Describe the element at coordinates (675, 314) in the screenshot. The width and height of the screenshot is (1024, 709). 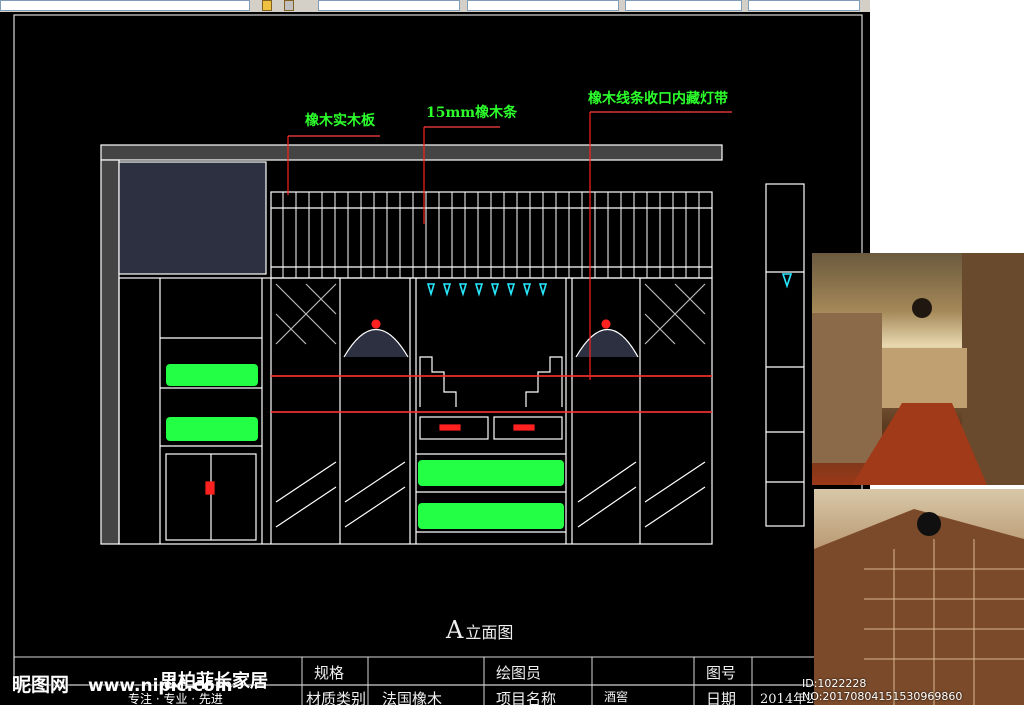
I see `lattice-right` at that location.